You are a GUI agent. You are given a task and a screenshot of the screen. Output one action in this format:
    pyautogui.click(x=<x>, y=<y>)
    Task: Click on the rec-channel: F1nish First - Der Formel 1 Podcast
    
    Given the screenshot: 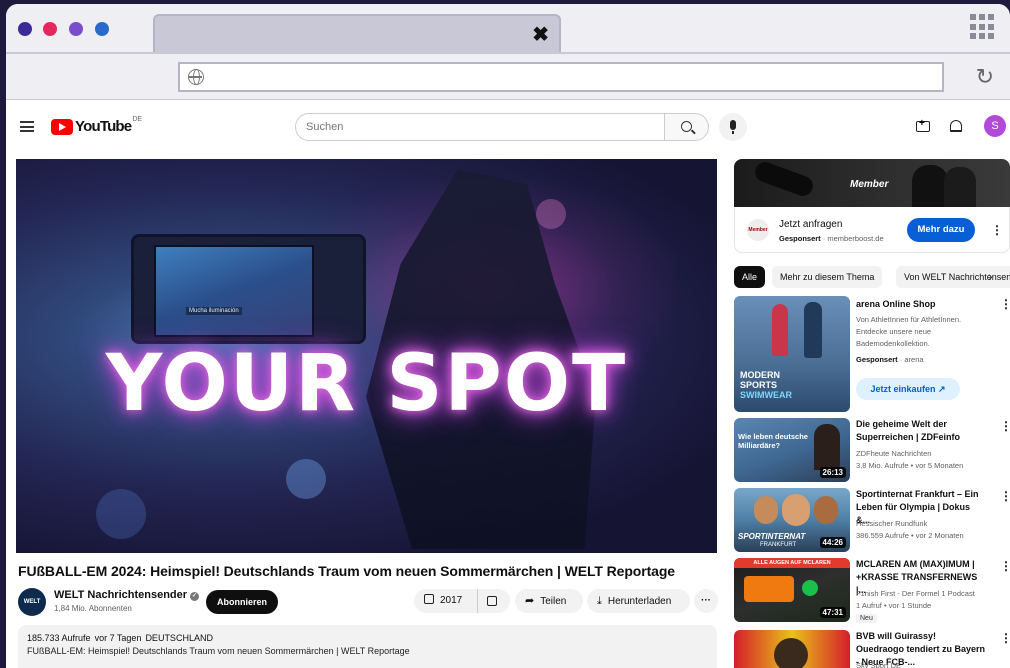 What is the action you would take?
    pyautogui.click(x=915, y=594)
    